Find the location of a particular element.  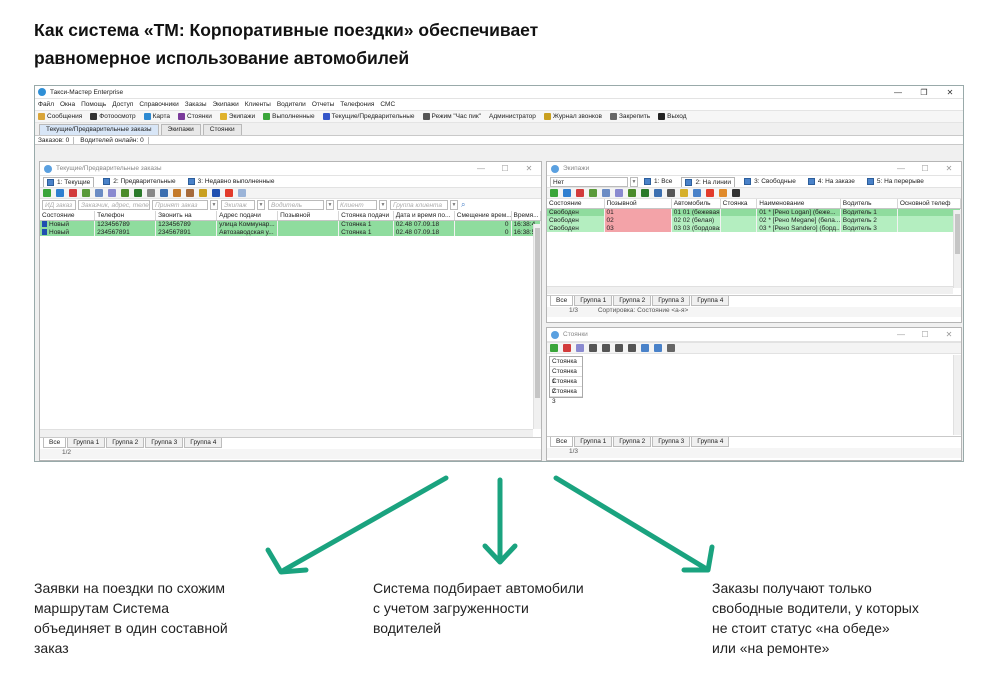

caption-line: объединяет в один составной is located at coordinates (131, 628).